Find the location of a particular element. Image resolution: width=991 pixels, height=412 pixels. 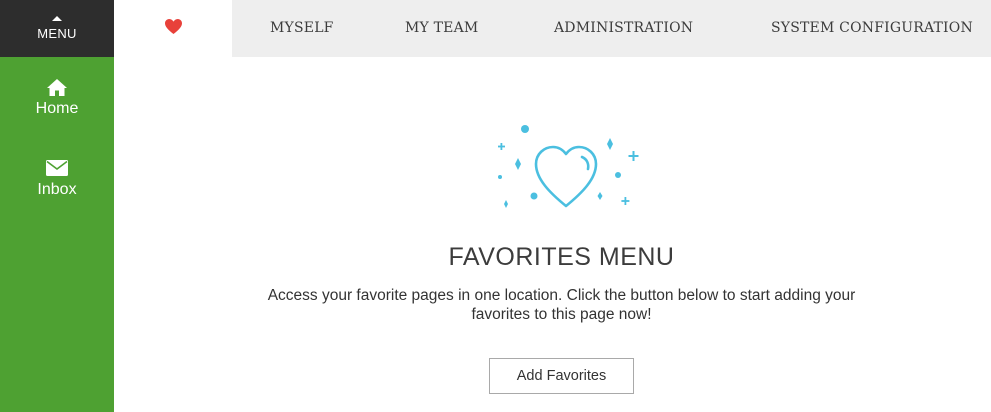

page-title: FAVORITES MENU is located at coordinates (561, 257).